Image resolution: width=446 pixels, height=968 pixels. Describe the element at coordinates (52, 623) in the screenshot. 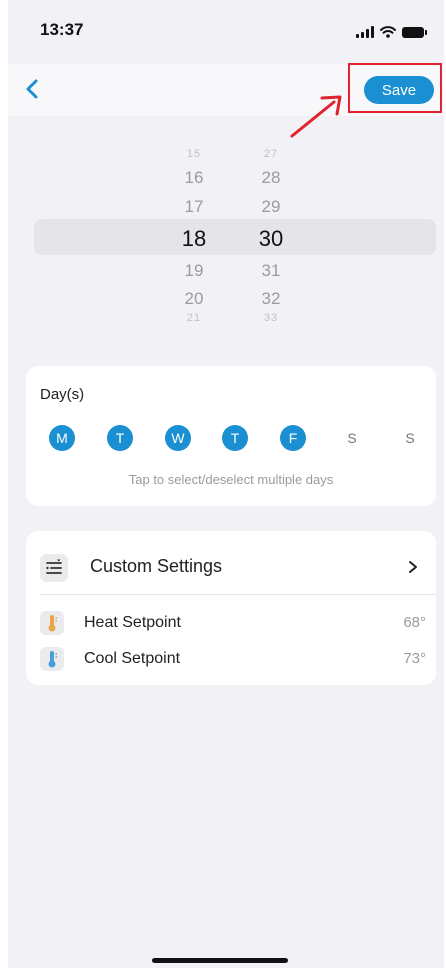

I see `thermometer-heat-icon` at that location.